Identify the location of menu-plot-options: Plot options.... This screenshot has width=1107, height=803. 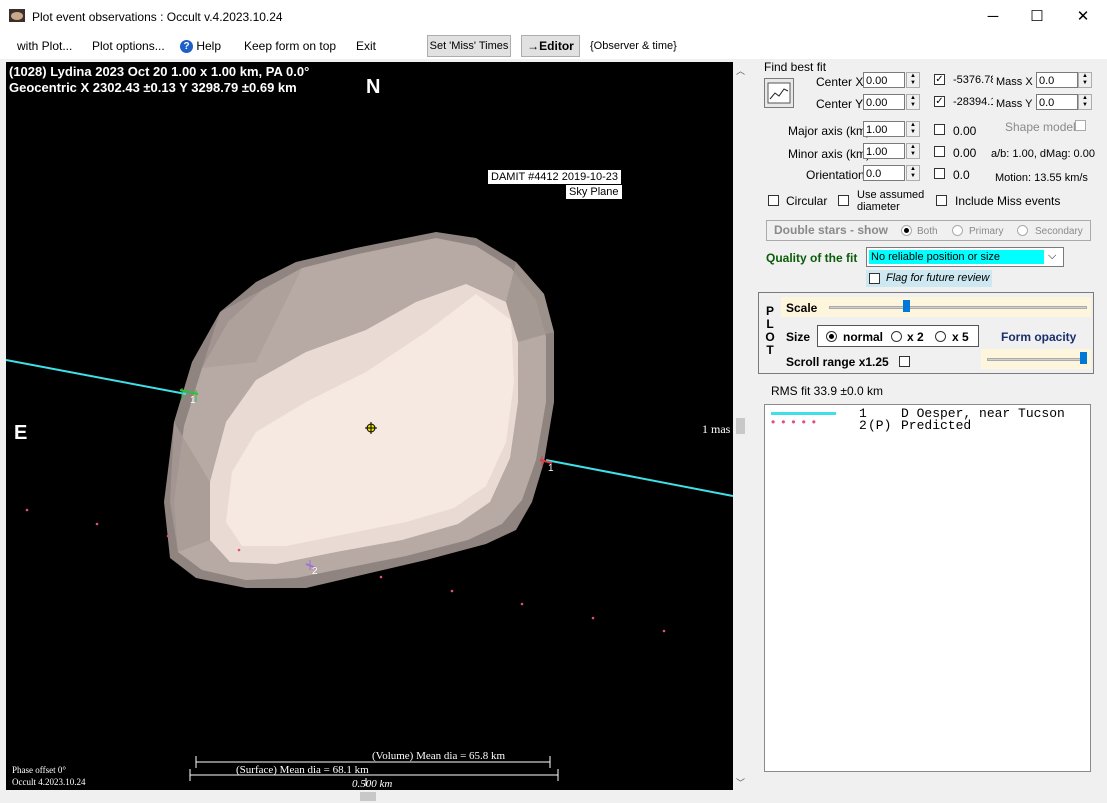
(128, 46).